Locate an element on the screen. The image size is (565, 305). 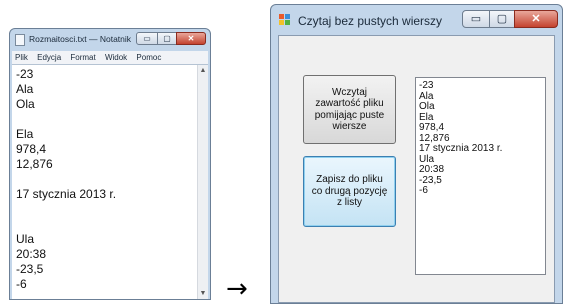
notepad-maximize-button: ▢ is located at coordinates (167, 38).